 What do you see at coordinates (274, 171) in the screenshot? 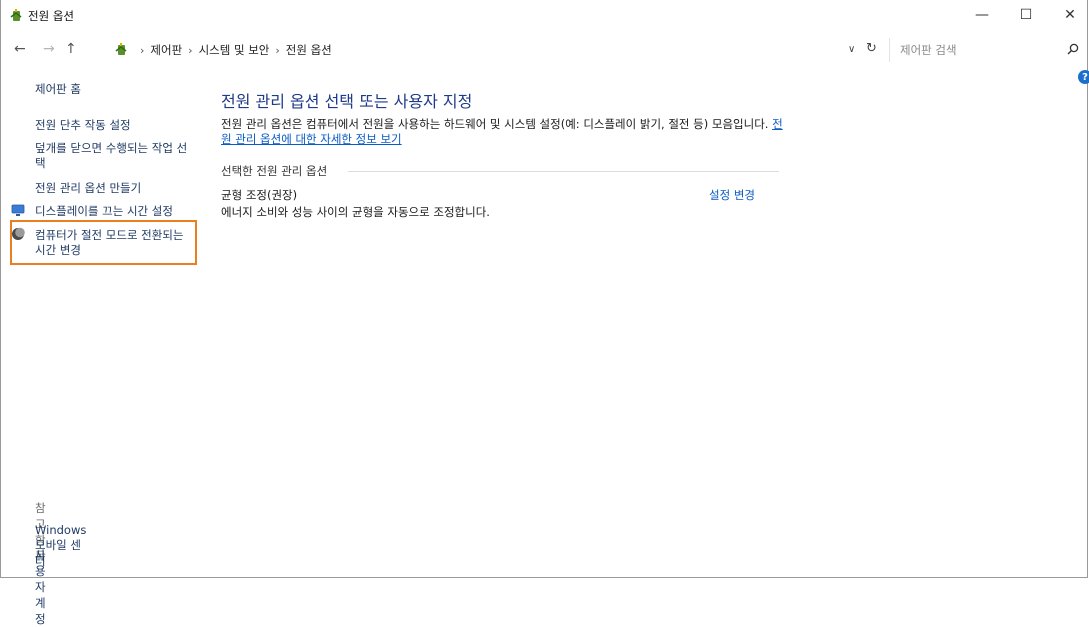
I see `section-heading: 선택한 전원 관리 옵션` at bounding box center [274, 171].